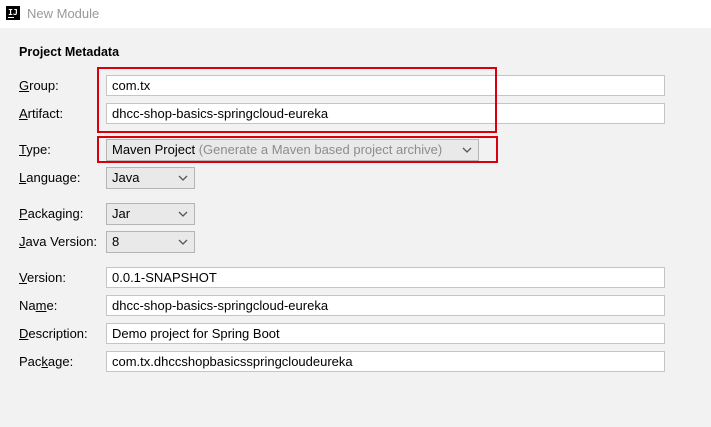  Describe the element at coordinates (51, 213) in the screenshot. I see `packaging-label: Packaging:` at that location.